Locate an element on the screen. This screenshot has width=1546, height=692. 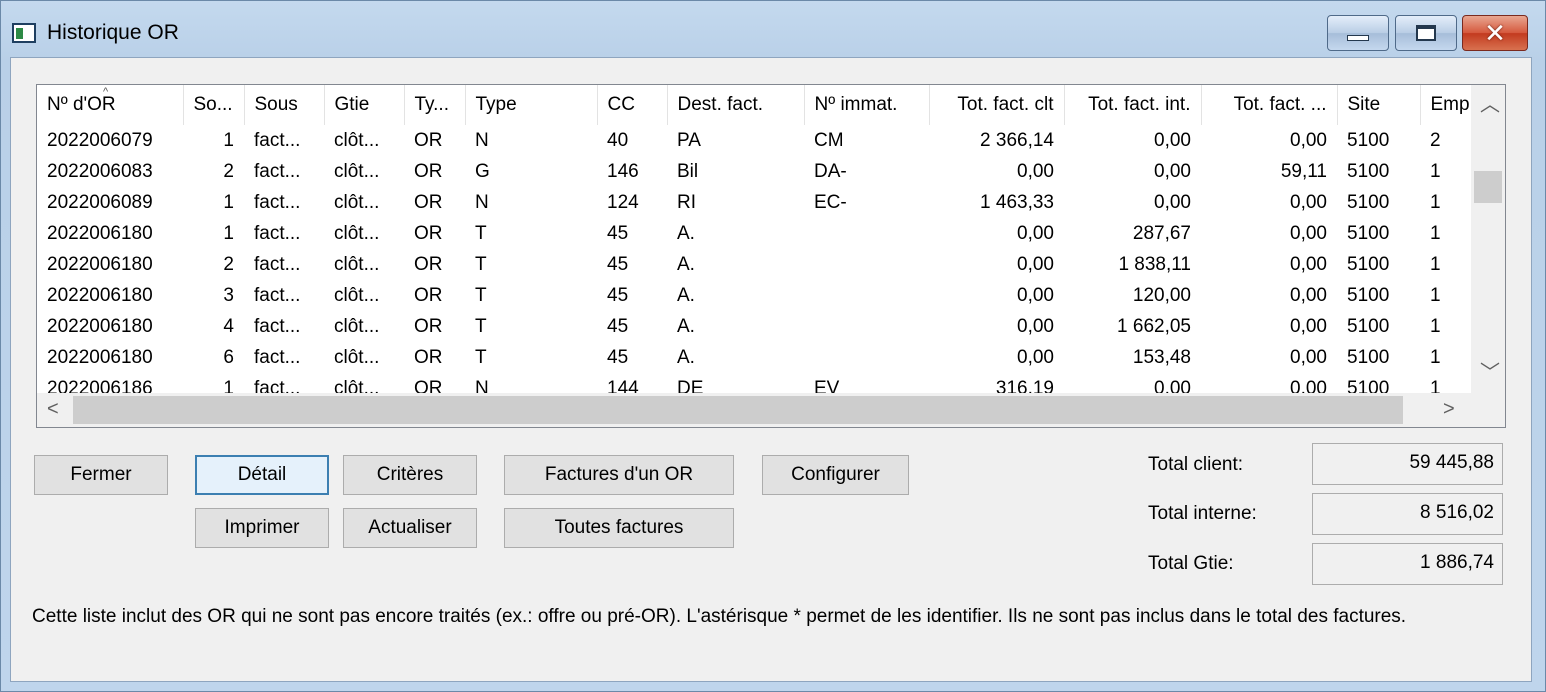
fermer-button: Fermer is located at coordinates (101, 475).